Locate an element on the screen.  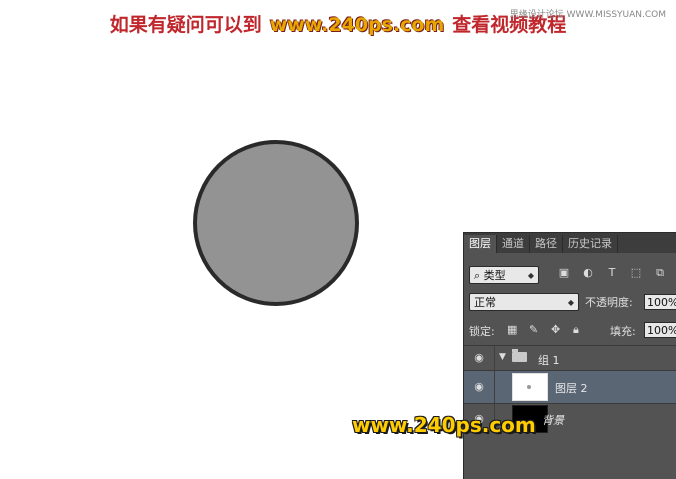
expand-triangle-icon: ▼ is located at coordinates (502, 357).